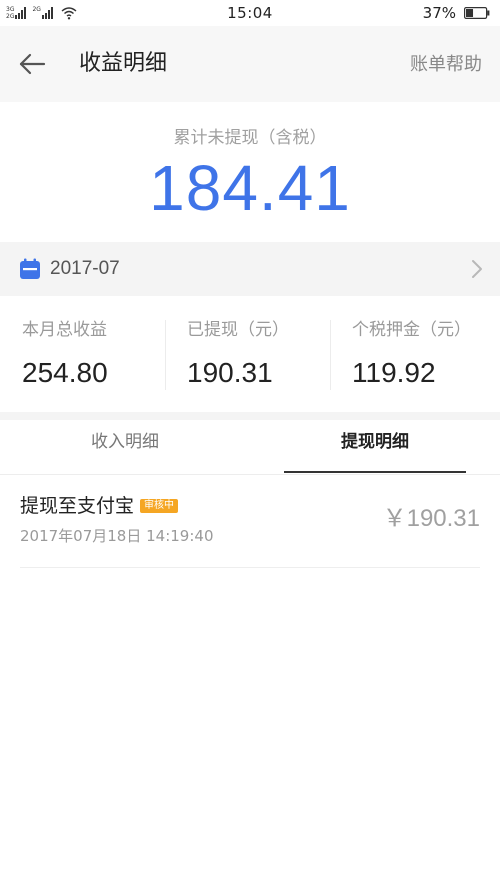  What do you see at coordinates (230, 372) in the screenshot?
I see `stat-value: 190.31` at bounding box center [230, 372].